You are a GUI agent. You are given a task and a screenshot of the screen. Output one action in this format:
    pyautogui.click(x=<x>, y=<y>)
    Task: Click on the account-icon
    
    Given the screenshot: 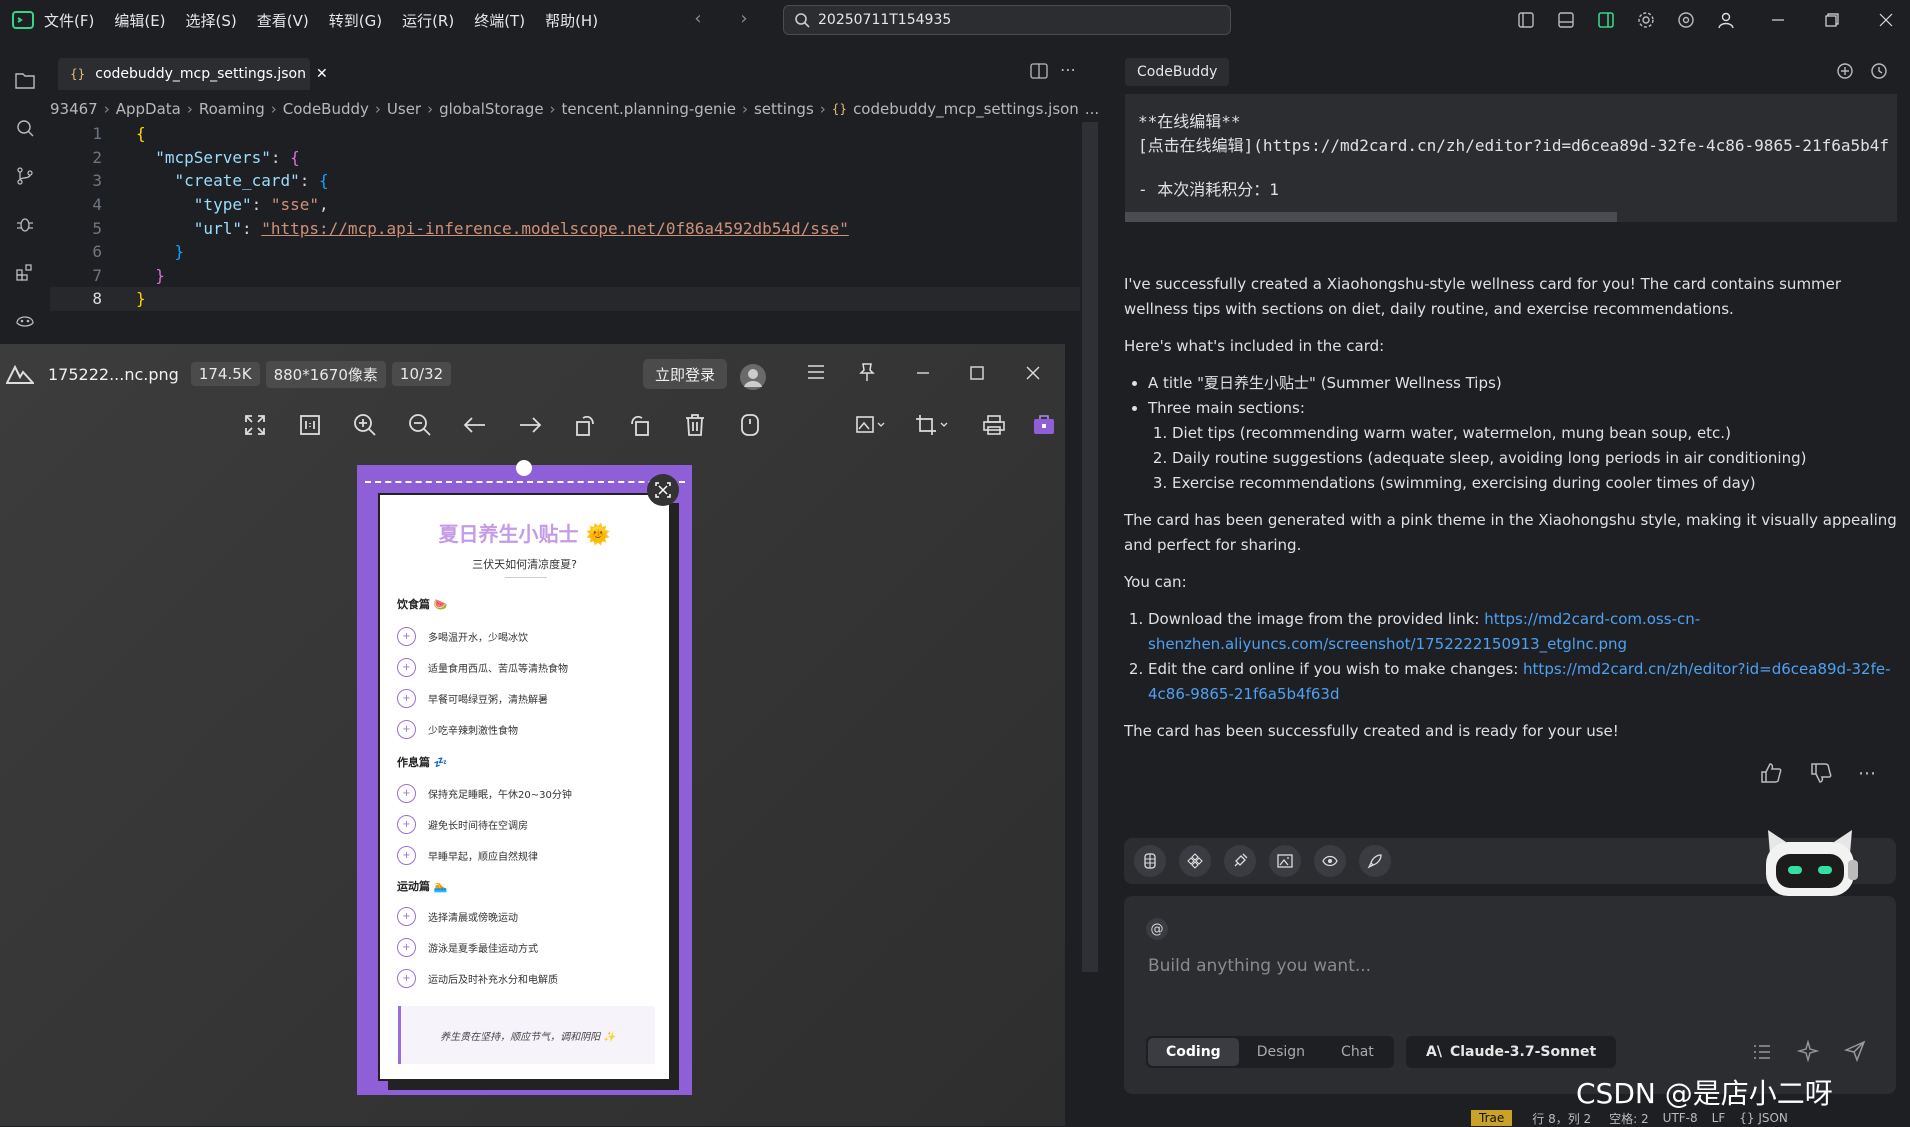 What is the action you would take?
    pyautogui.click(x=1726, y=20)
    